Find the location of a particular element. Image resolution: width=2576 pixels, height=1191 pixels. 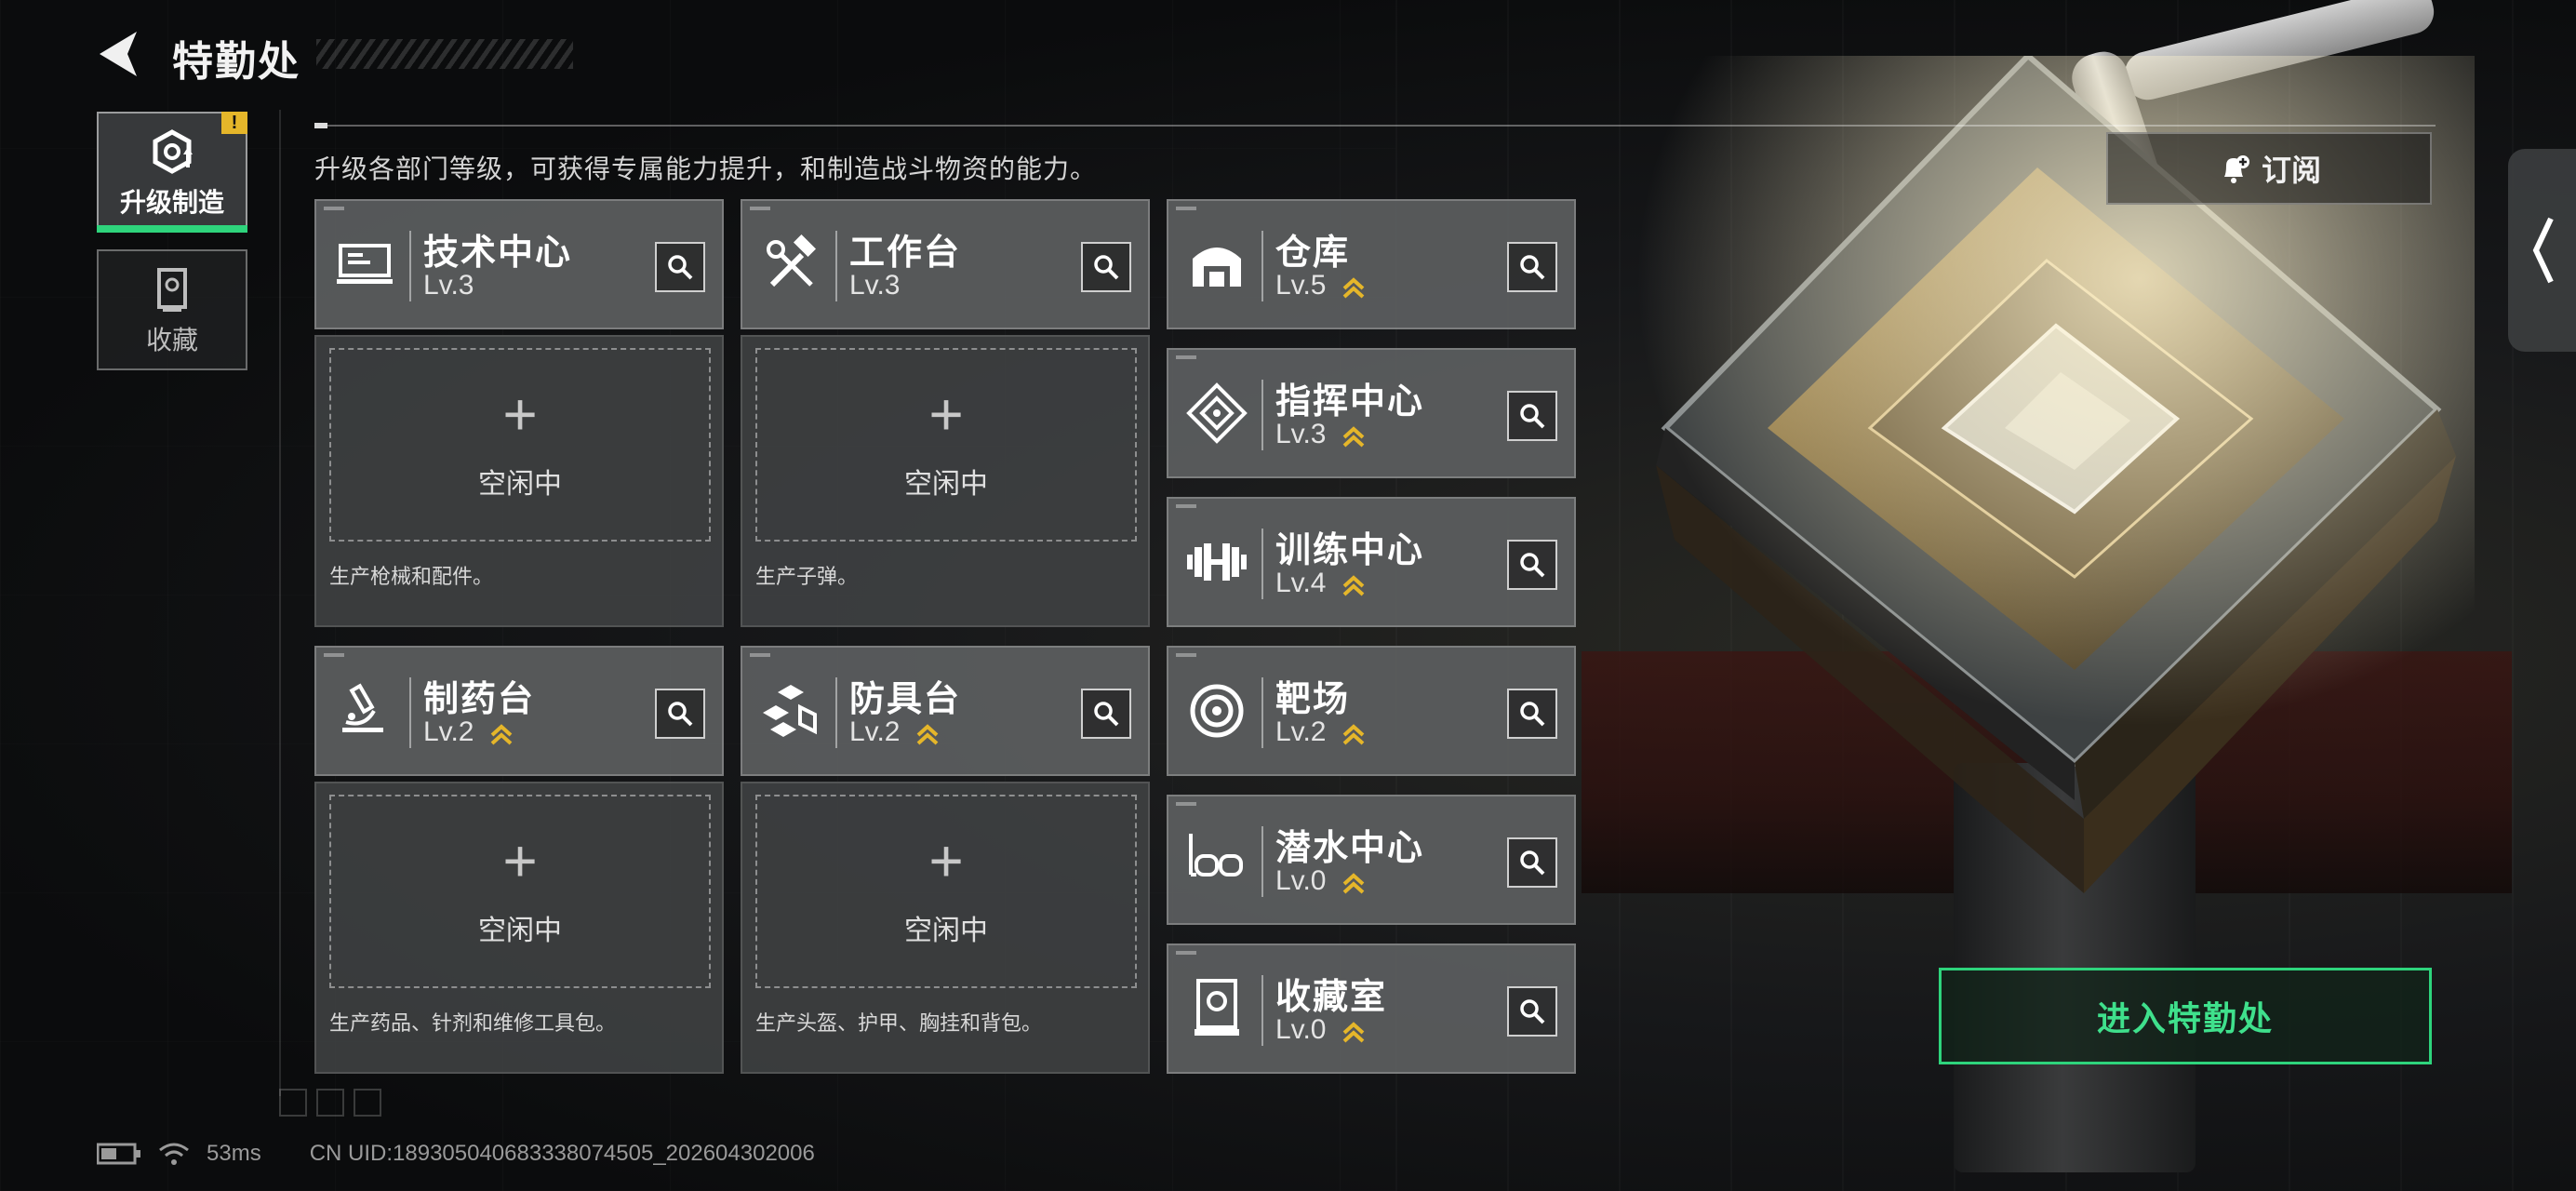

production-slot-tech-center: + 空闲中 生产枪械和配件。 is located at coordinates (519, 481).